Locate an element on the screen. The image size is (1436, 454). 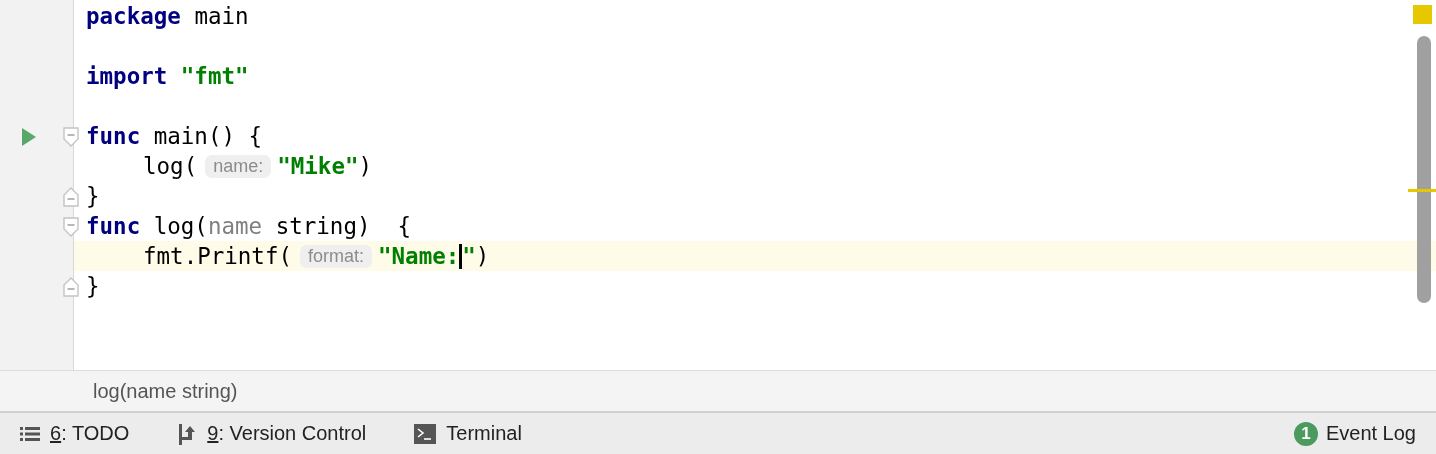
code-text: main is located at coordinates (221, 16).